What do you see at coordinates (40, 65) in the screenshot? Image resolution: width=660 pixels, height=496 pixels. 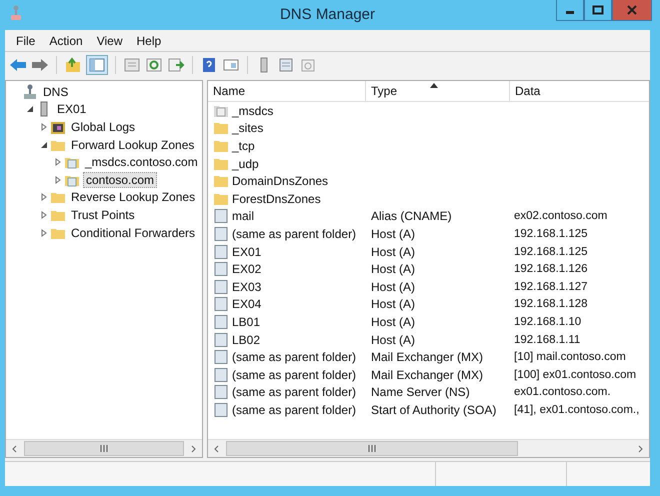 I see `forward-arrow-icon` at bounding box center [40, 65].